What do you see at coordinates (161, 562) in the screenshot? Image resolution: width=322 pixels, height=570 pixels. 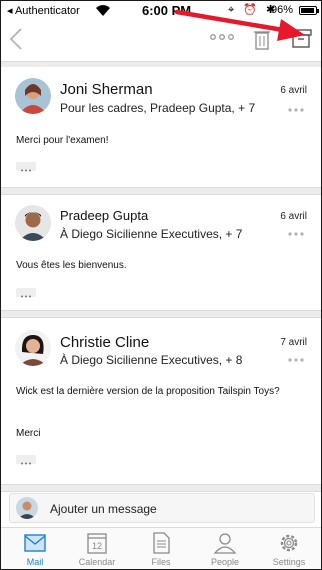 I see `tab-label: Files` at bounding box center [161, 562].